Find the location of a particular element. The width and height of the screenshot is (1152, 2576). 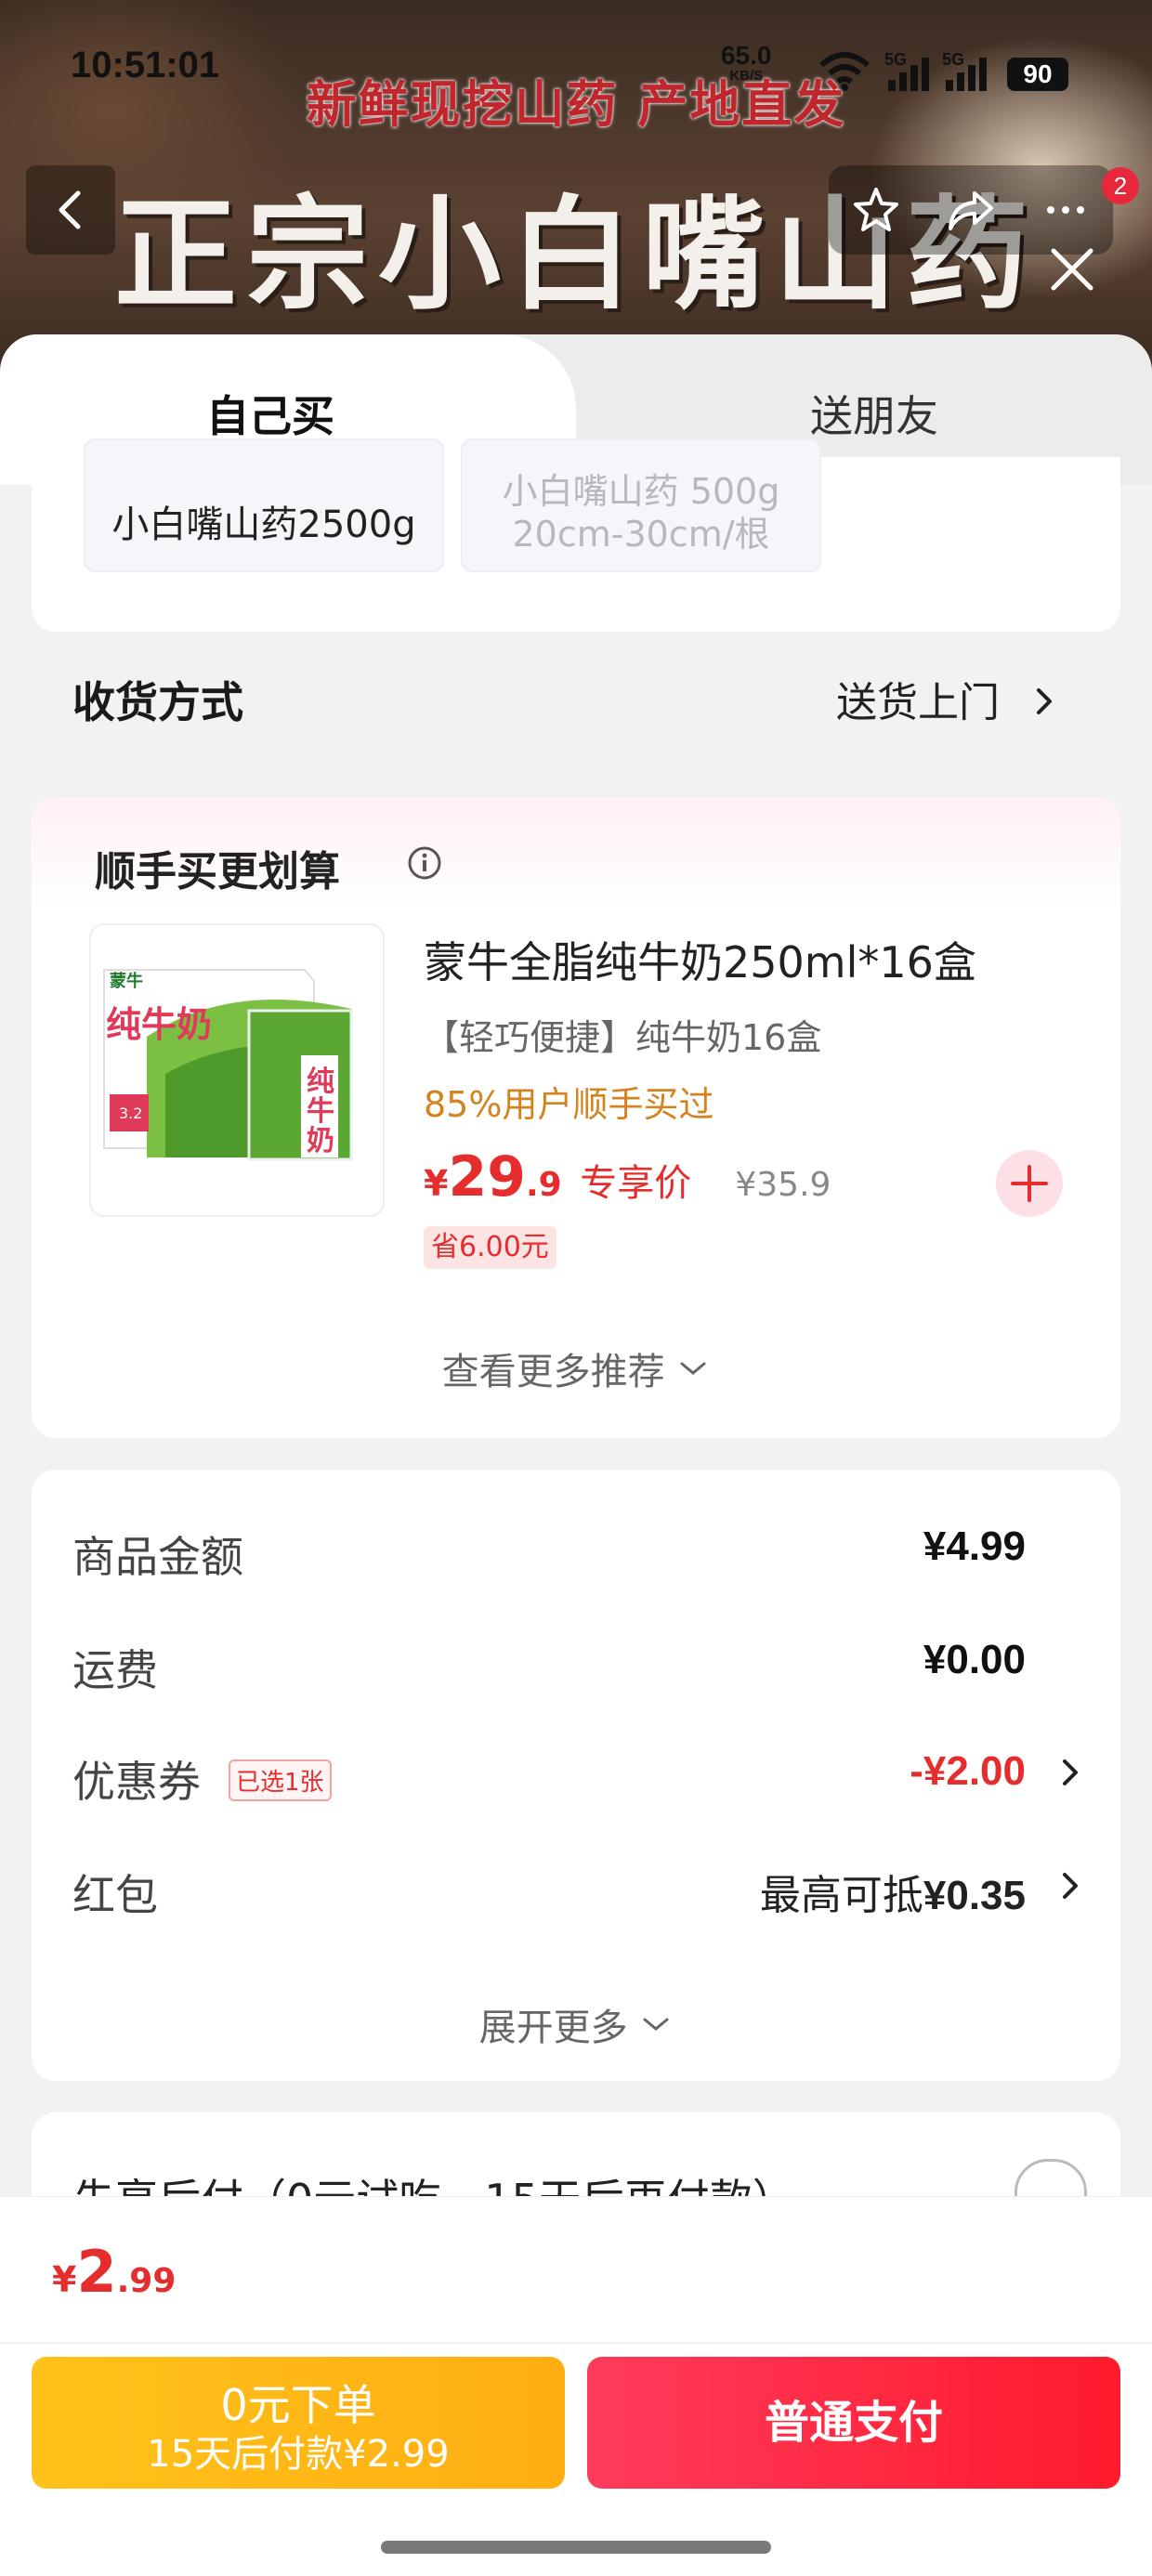

product-price: ¥29.9 is located at coordinates (493, 1177).